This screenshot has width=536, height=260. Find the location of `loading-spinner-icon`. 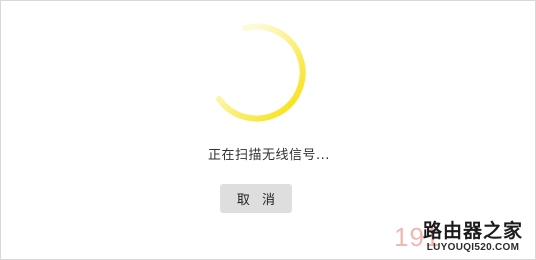

loading-spinner-icon is located at coordinates (261, 72).